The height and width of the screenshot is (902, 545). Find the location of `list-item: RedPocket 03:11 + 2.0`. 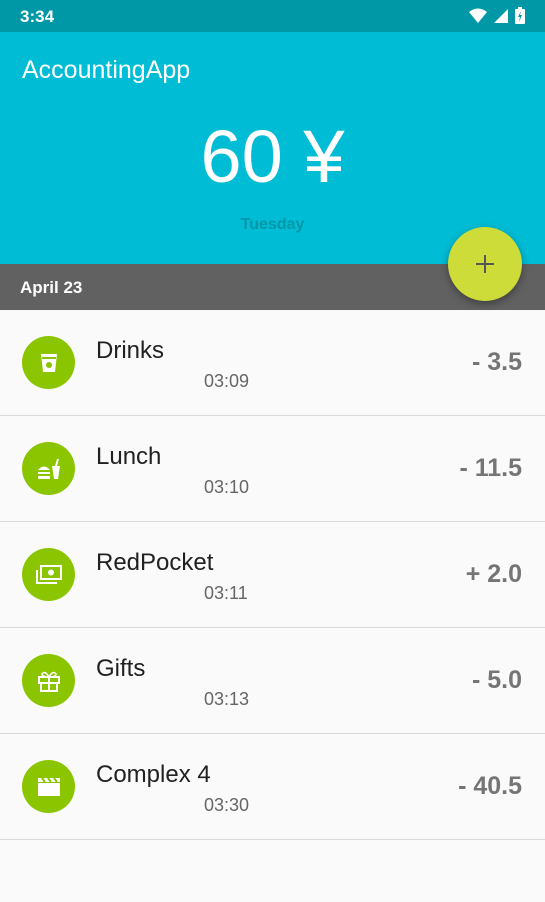

list-item: RedPocket 03:11 + 2.0 is located at coordinates (272, 575).